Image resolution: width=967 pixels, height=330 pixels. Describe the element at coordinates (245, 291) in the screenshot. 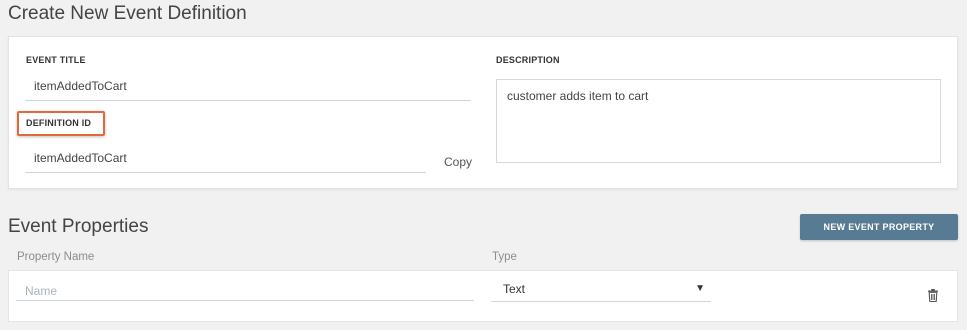

I see `property-name-input` at that location.